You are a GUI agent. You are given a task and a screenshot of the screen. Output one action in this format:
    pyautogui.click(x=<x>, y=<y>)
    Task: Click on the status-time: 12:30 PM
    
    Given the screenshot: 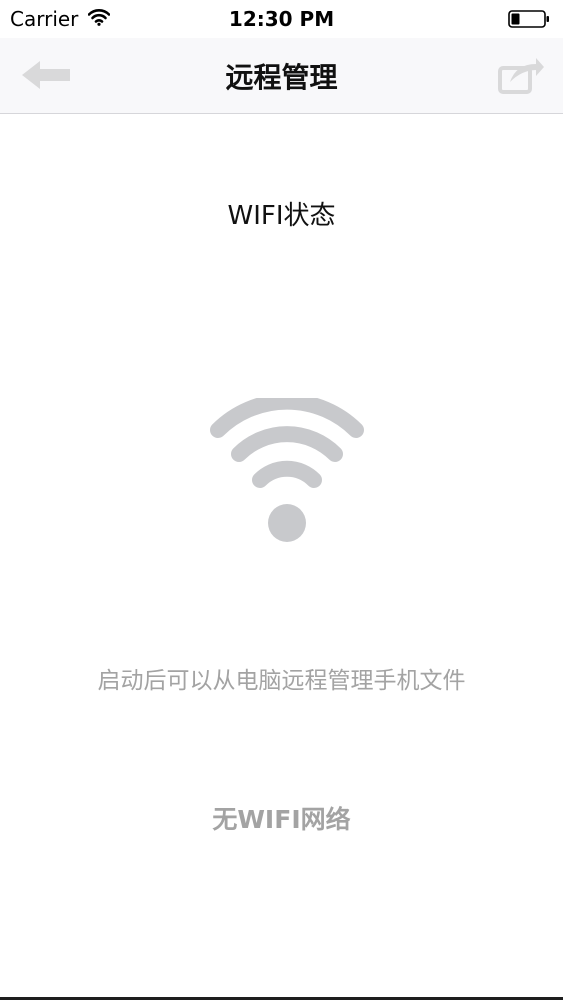 What is the action you would take?
    pyautogui.click(x=281, y=19)
    